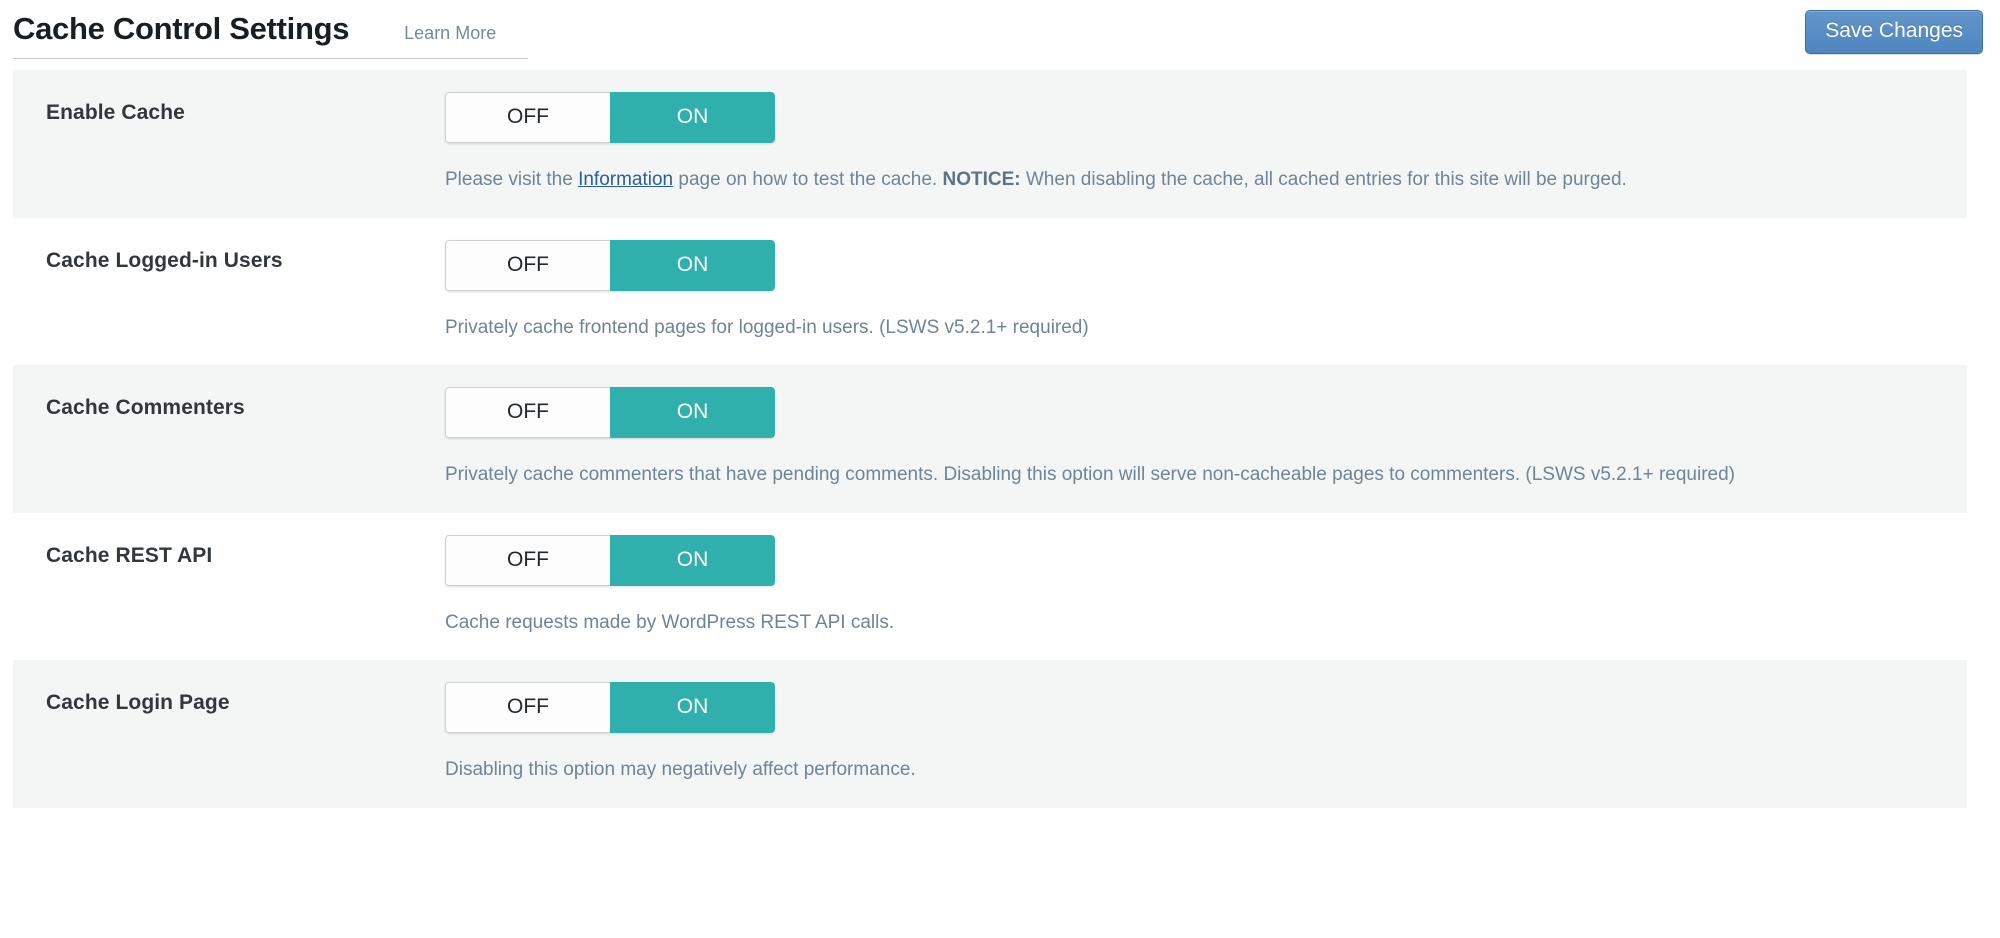  I want to click on setting-label: Cache Login Page, so click(138, 703).